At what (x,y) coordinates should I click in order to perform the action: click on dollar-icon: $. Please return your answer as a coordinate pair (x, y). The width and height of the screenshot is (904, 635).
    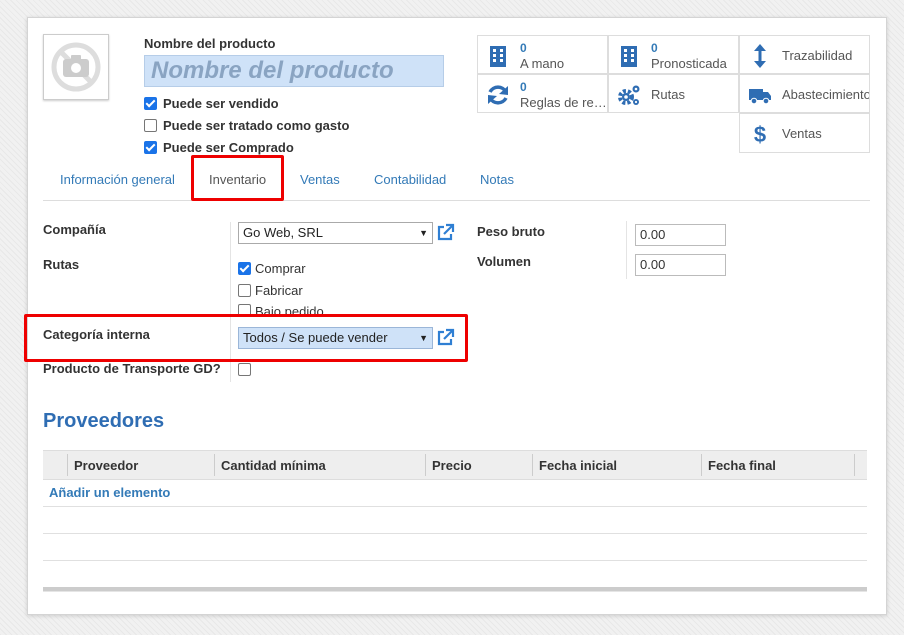
    Looking at the image, I should click on (760, 134).